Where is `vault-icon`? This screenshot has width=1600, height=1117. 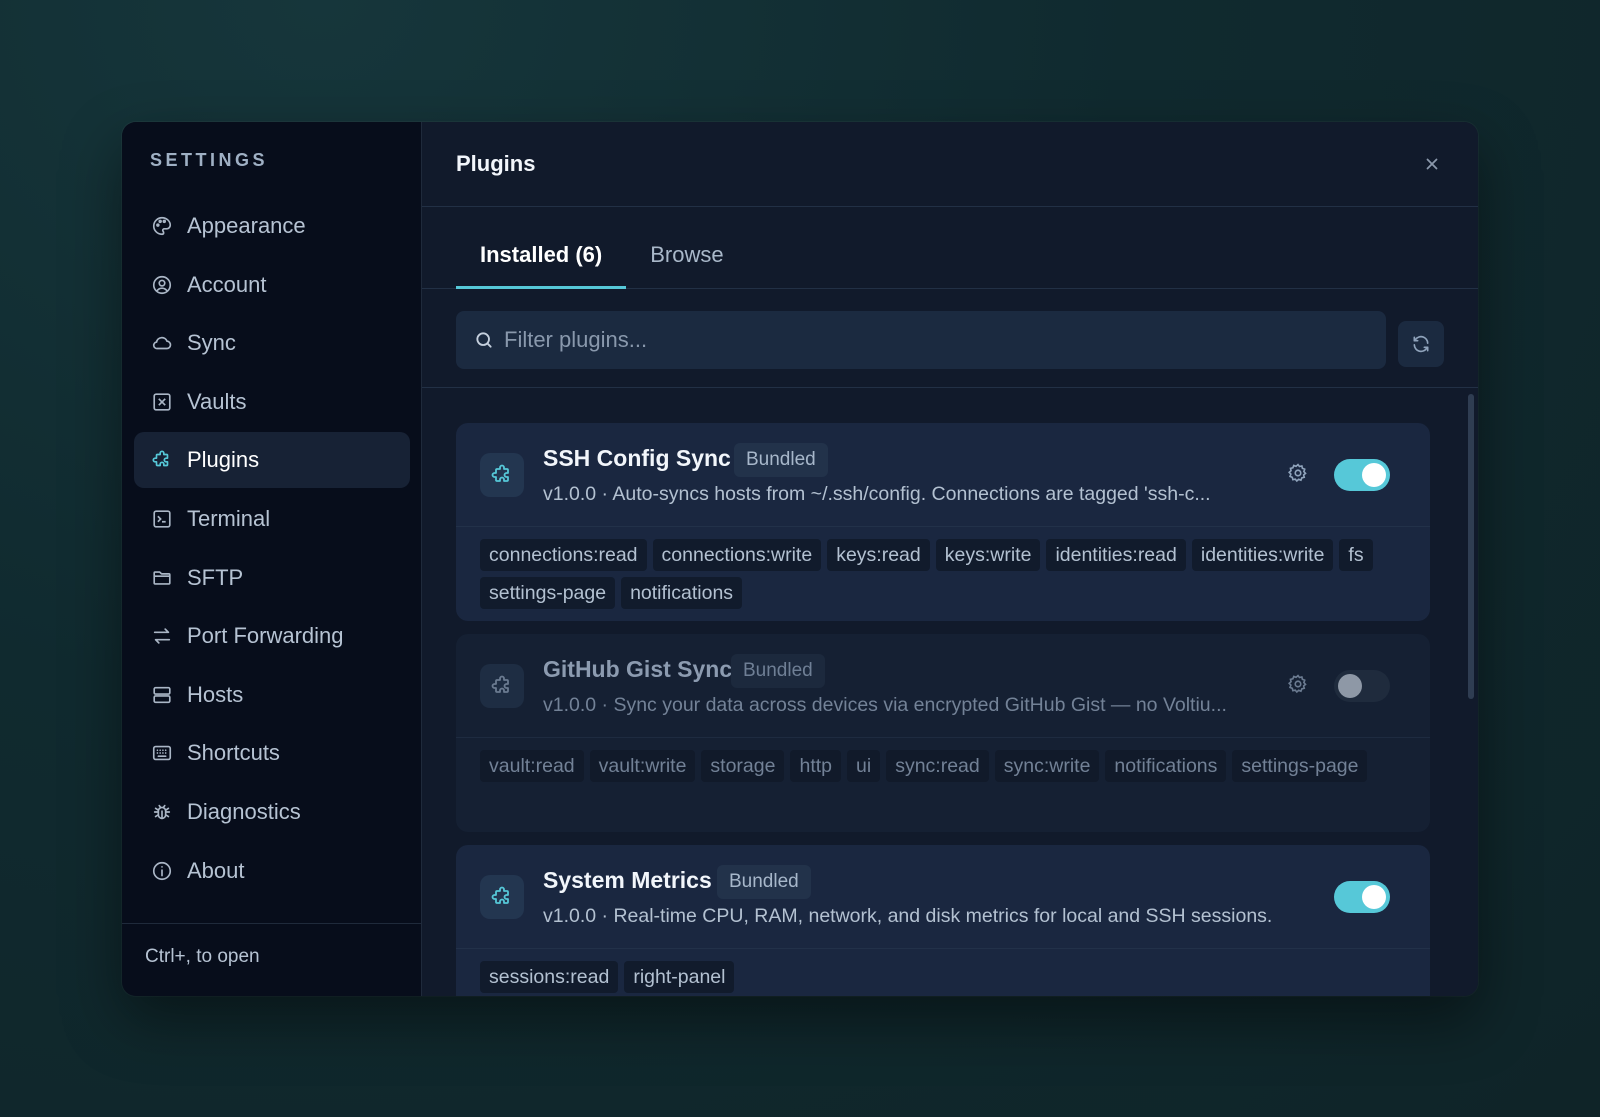
vault-icon is located at coordinates (162, 402).